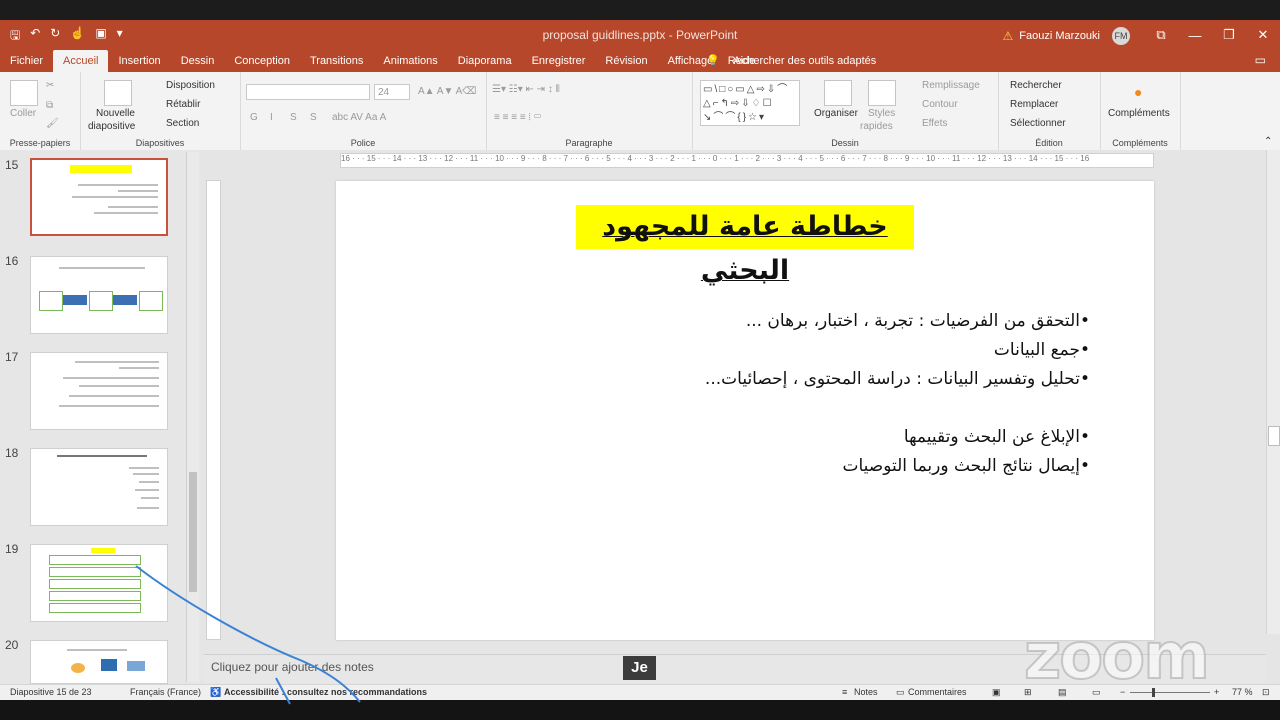 This screenshot has width=1280, height=720. What do you see at coordinates (190, 85) in the screenshot?
I see `layout-button: Disposition` at bounding box center [190, 85].